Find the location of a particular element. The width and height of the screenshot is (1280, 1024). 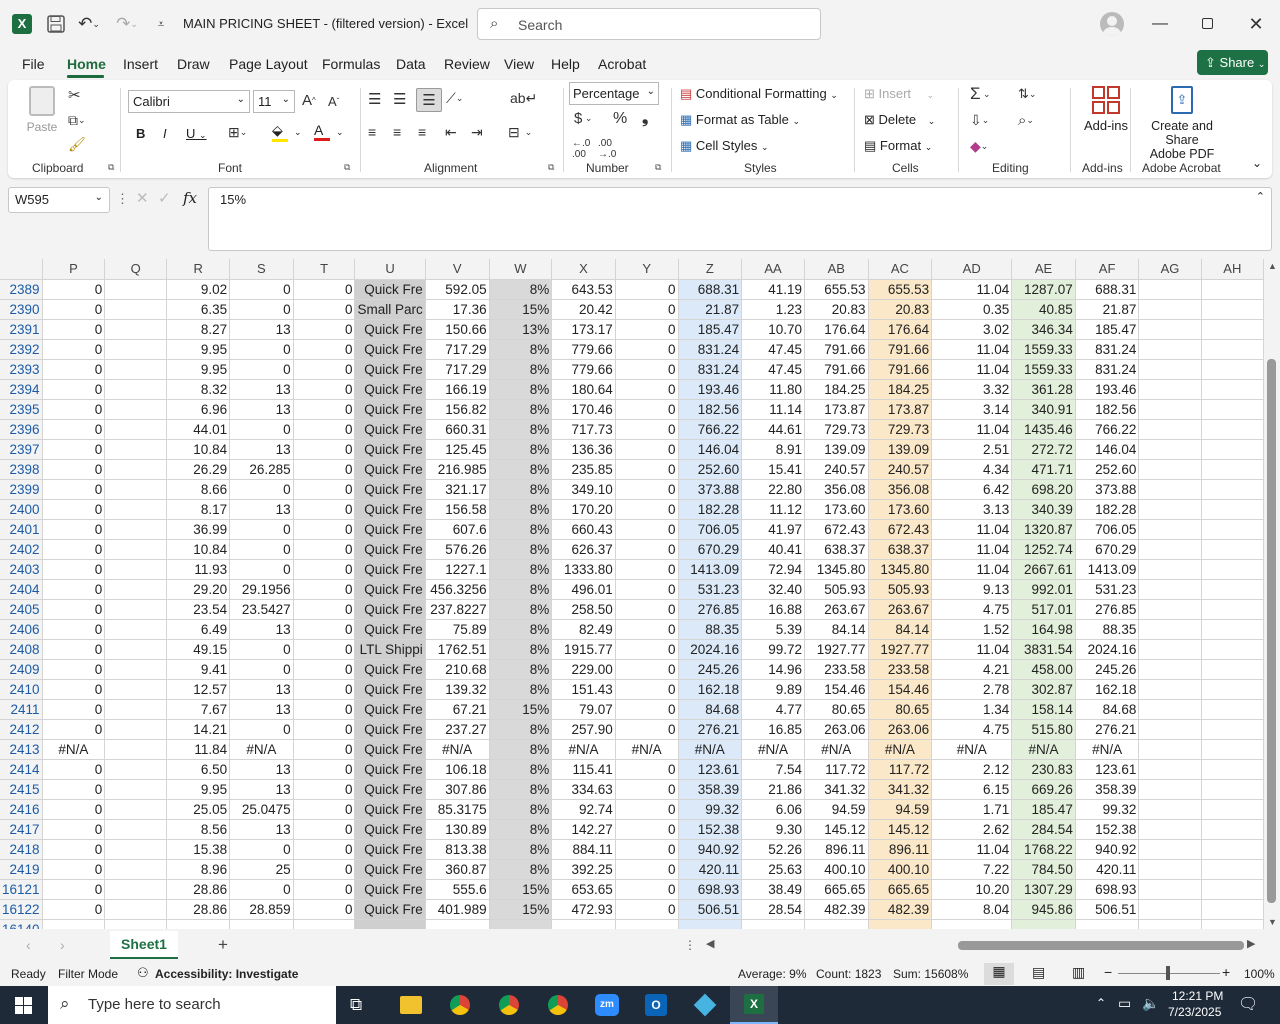

conditional-formatting-button: ▤ Conditional Formatting ⌄ is located at coordinates (759, 94).